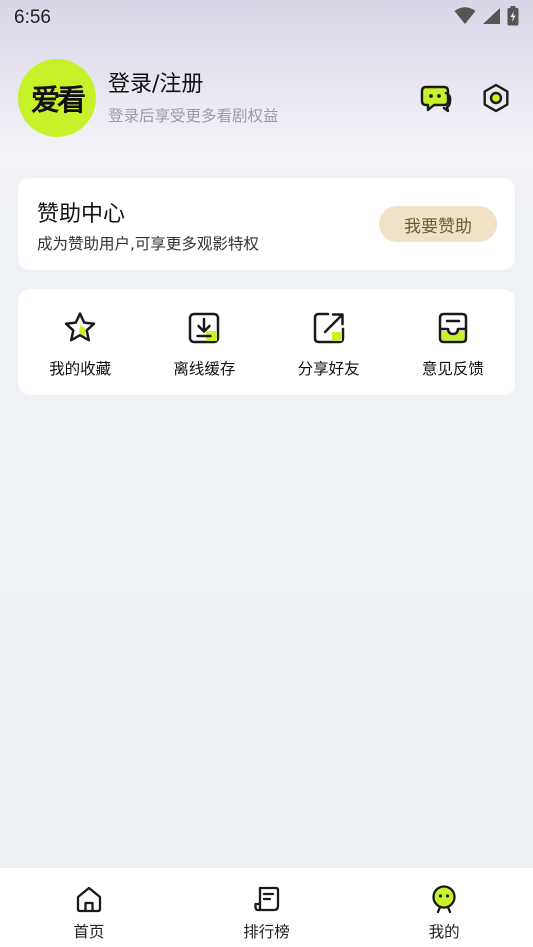 Image resolution: width=533 pixels, height=947 pixels. I want to click on tab-label: 首页, so click(89, 932).